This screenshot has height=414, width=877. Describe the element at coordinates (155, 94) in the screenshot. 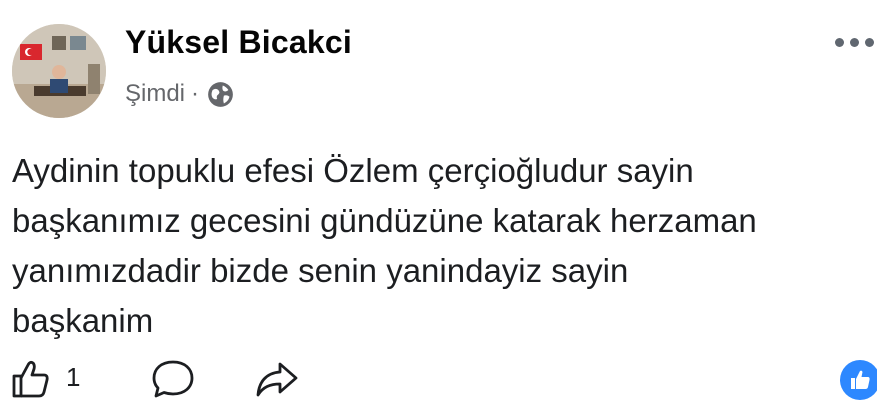

I see `timestamp: Şimdi` at that location.